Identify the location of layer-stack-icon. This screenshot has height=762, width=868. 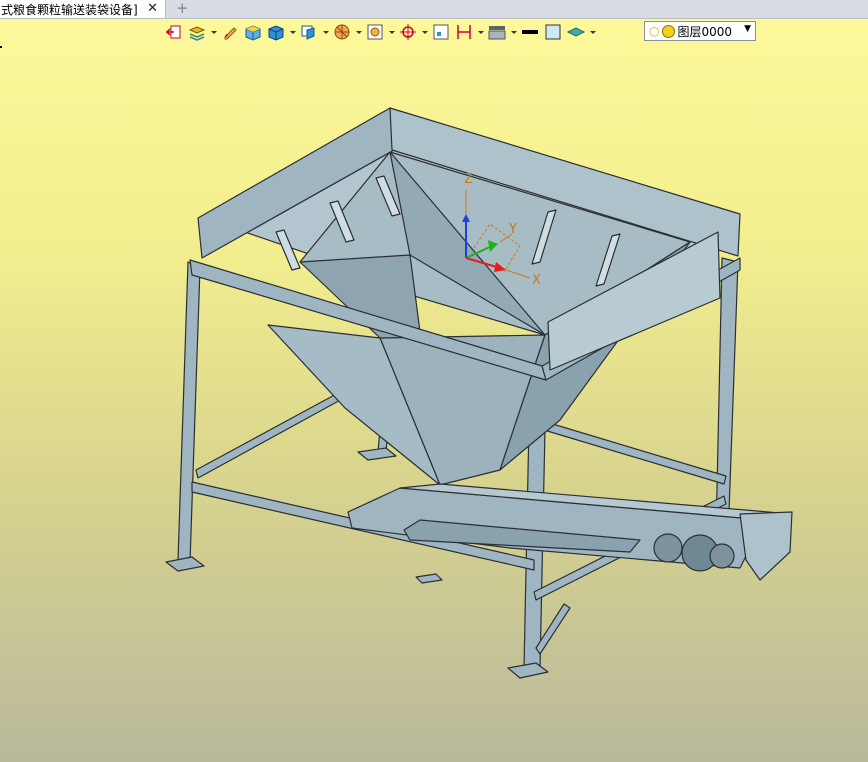
(197, 32).